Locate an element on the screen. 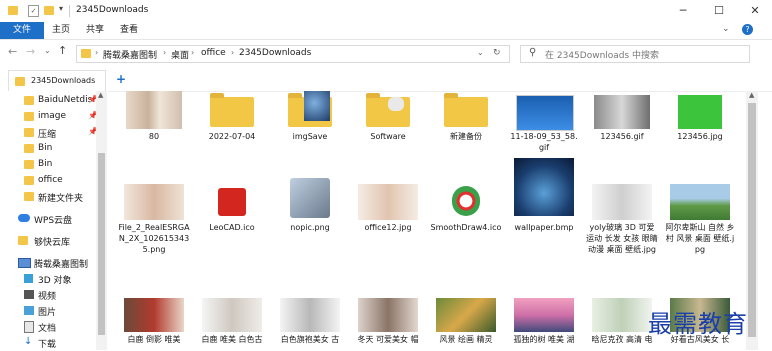  quick-access-dropdown-icon: ▾ is located at coordinates (61, 8).